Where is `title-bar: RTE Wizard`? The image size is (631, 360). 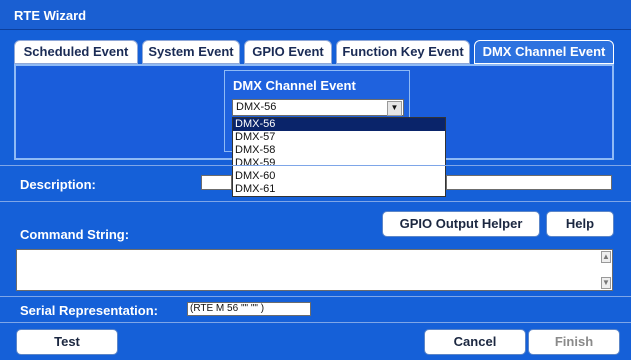 title-bar: RTE Wizard is located at coordinates (315, 15).